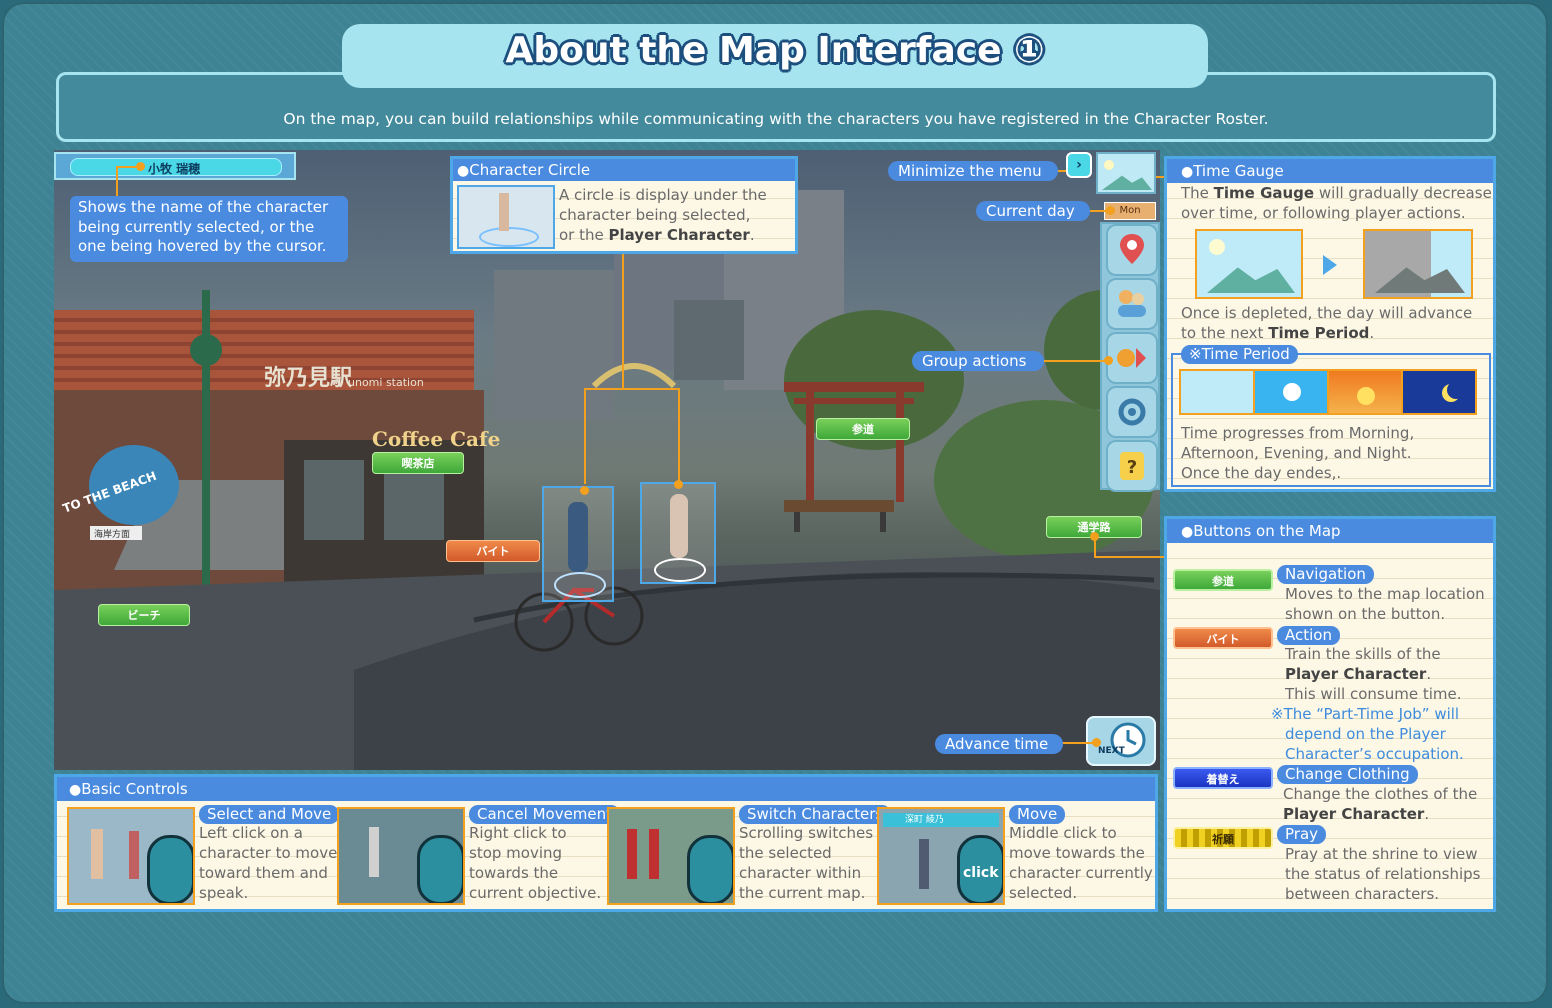 This screenshot has height=1008, width=1552. What do you see at coordinates (999, 744) in the screenshot?
I see `advance-time-label: Advance time` at bounding box center [999, 744].